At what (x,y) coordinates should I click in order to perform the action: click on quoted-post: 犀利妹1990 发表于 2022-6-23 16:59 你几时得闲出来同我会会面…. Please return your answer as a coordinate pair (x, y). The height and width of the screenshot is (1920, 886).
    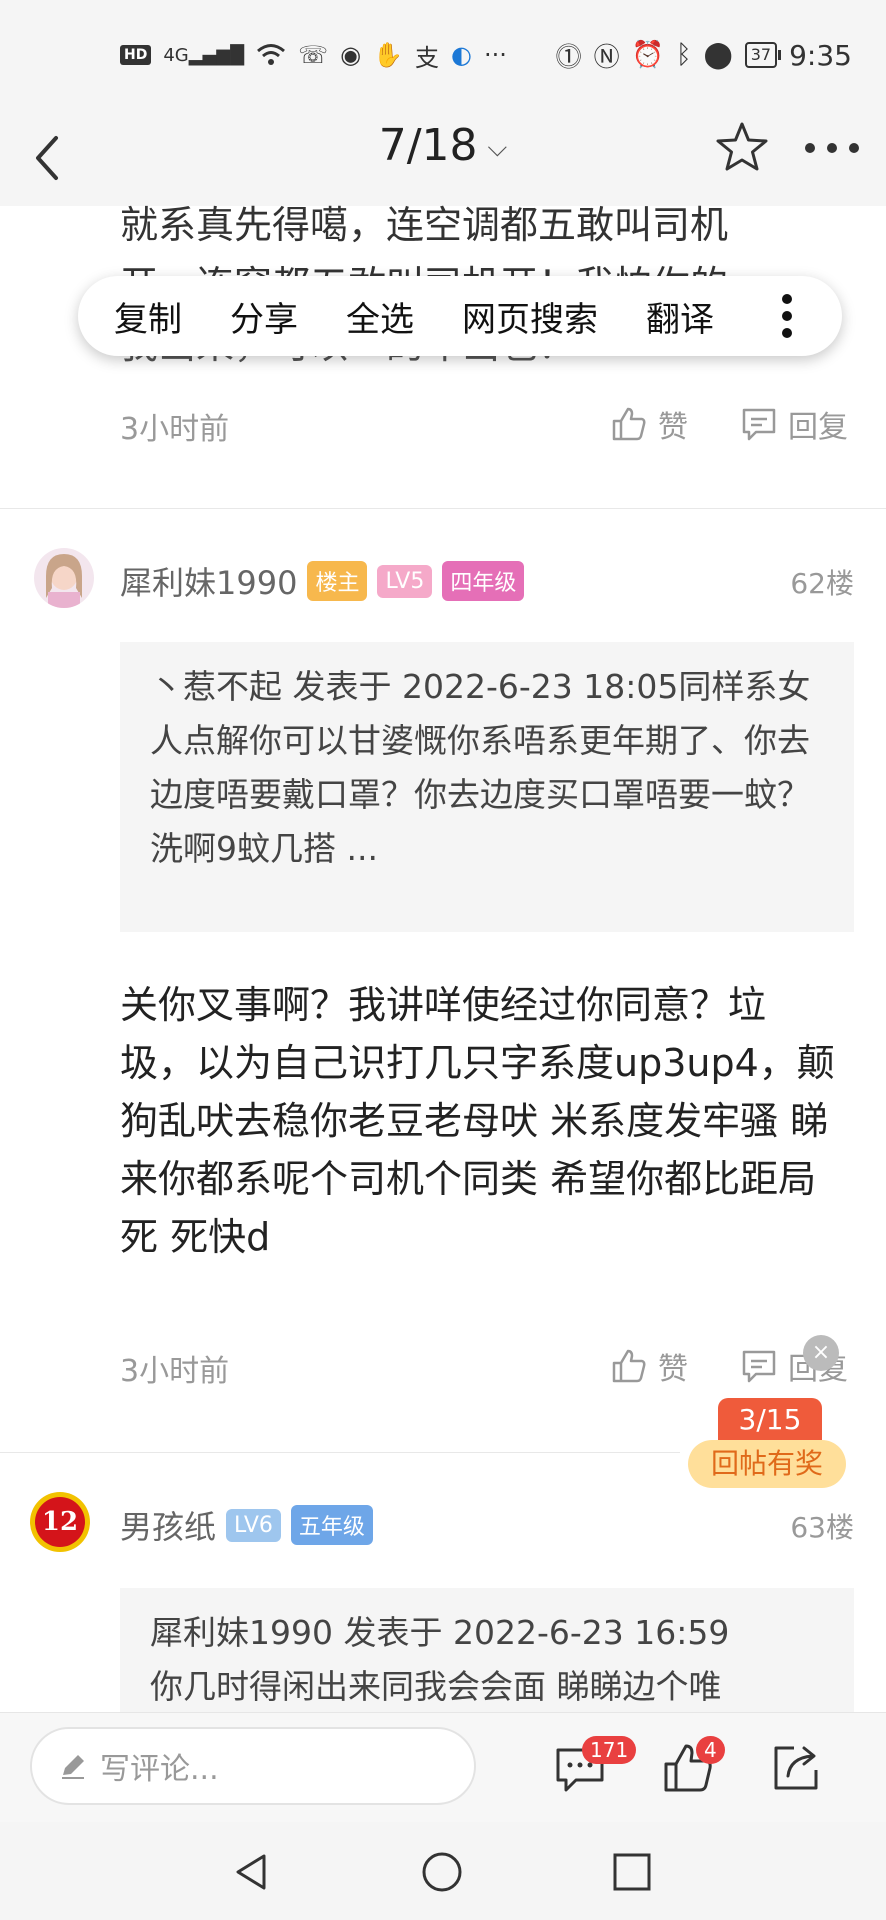
    Looking at the image, I should click on (487, 1650).